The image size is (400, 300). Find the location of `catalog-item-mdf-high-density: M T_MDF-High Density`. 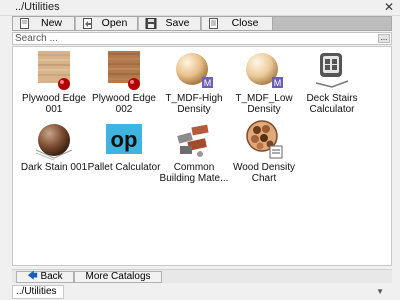

catalog-item-mdf-high-density: M T_MDF-High Density is located at coordinates (194, 83).